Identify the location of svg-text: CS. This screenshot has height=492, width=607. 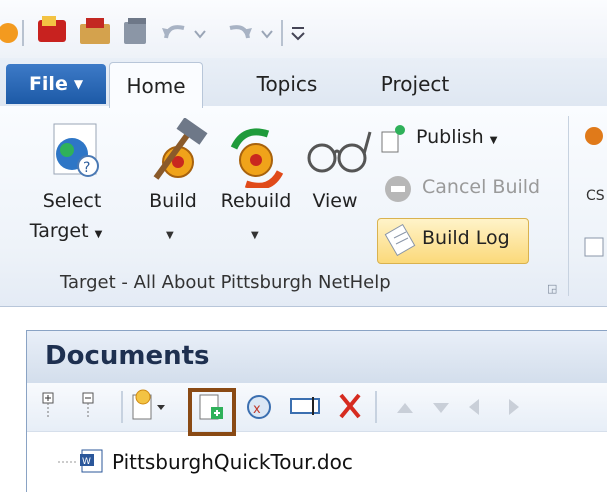
(595, 196).